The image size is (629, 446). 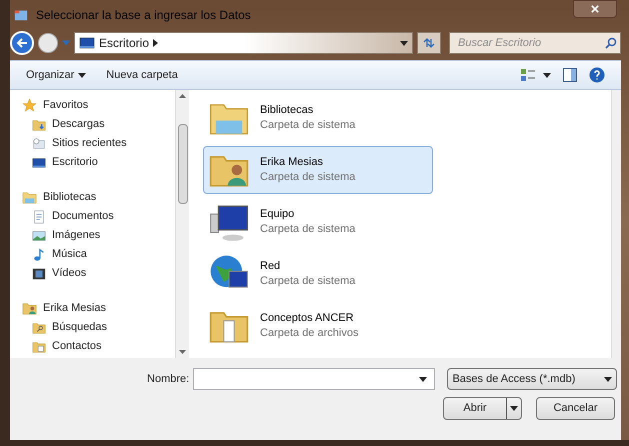 I want to click on refresh-button, so click(x=429, y=43).